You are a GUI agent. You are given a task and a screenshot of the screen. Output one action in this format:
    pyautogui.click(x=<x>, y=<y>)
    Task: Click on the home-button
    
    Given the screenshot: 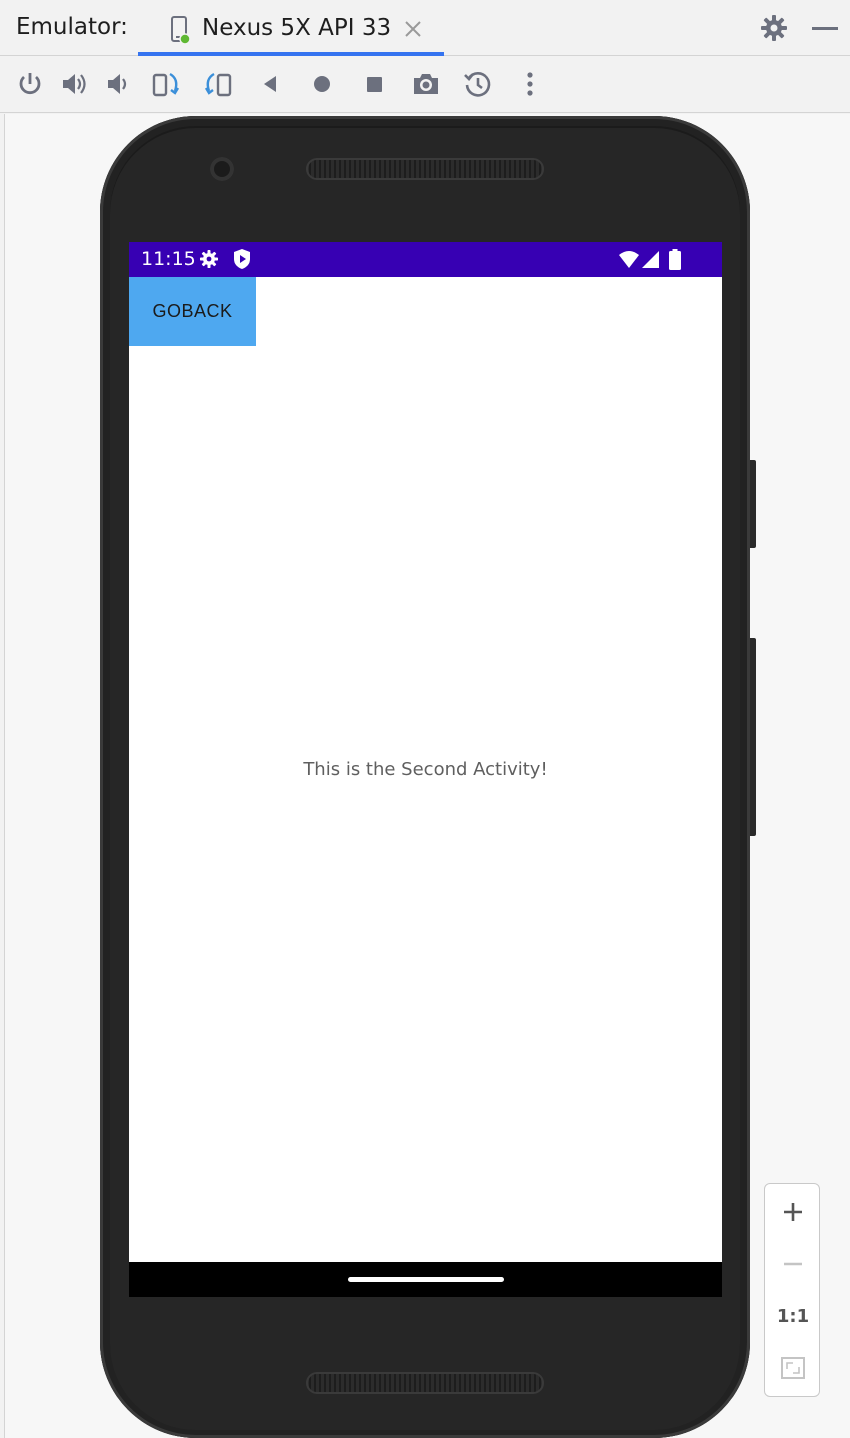 What is the action you would take?
    pyautogui.click(x=322, y=84)
    